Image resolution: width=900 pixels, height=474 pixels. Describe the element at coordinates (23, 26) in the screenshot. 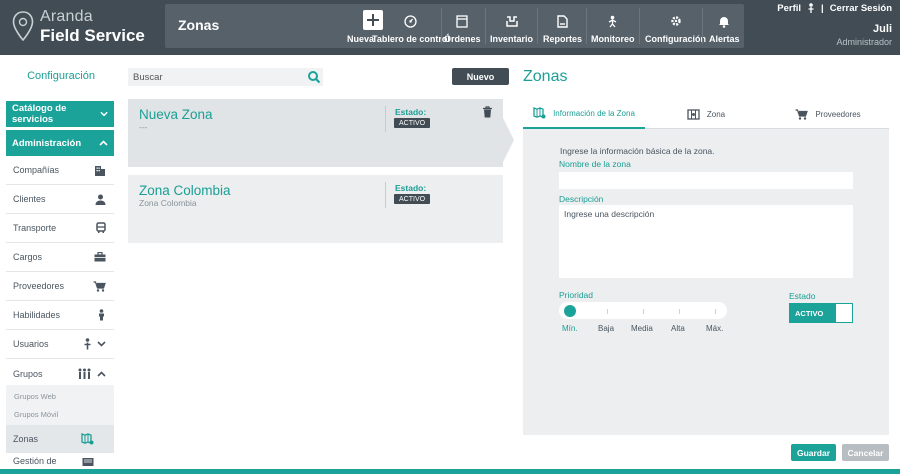

I see `map-pin-logo-icon` at that location.